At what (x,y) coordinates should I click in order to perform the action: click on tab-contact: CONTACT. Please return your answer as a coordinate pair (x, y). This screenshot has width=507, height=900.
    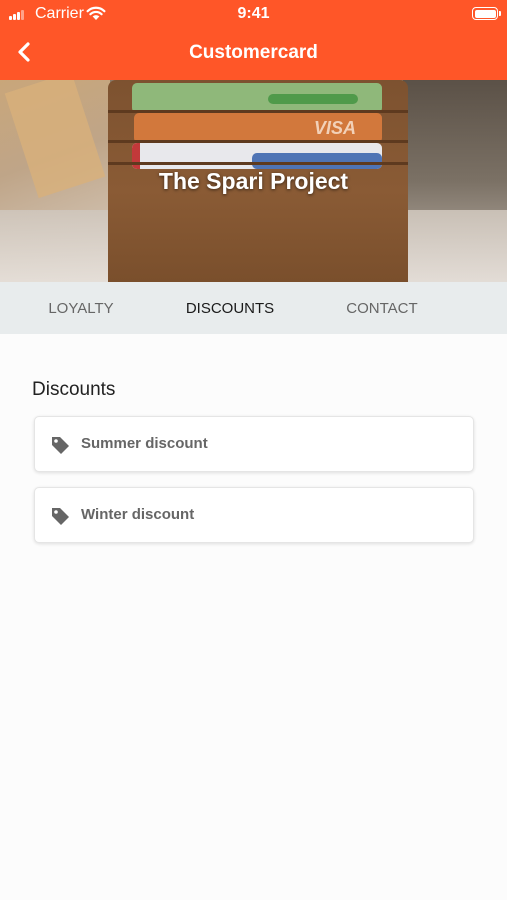
    Looking at the image, I should click on (382, 308).